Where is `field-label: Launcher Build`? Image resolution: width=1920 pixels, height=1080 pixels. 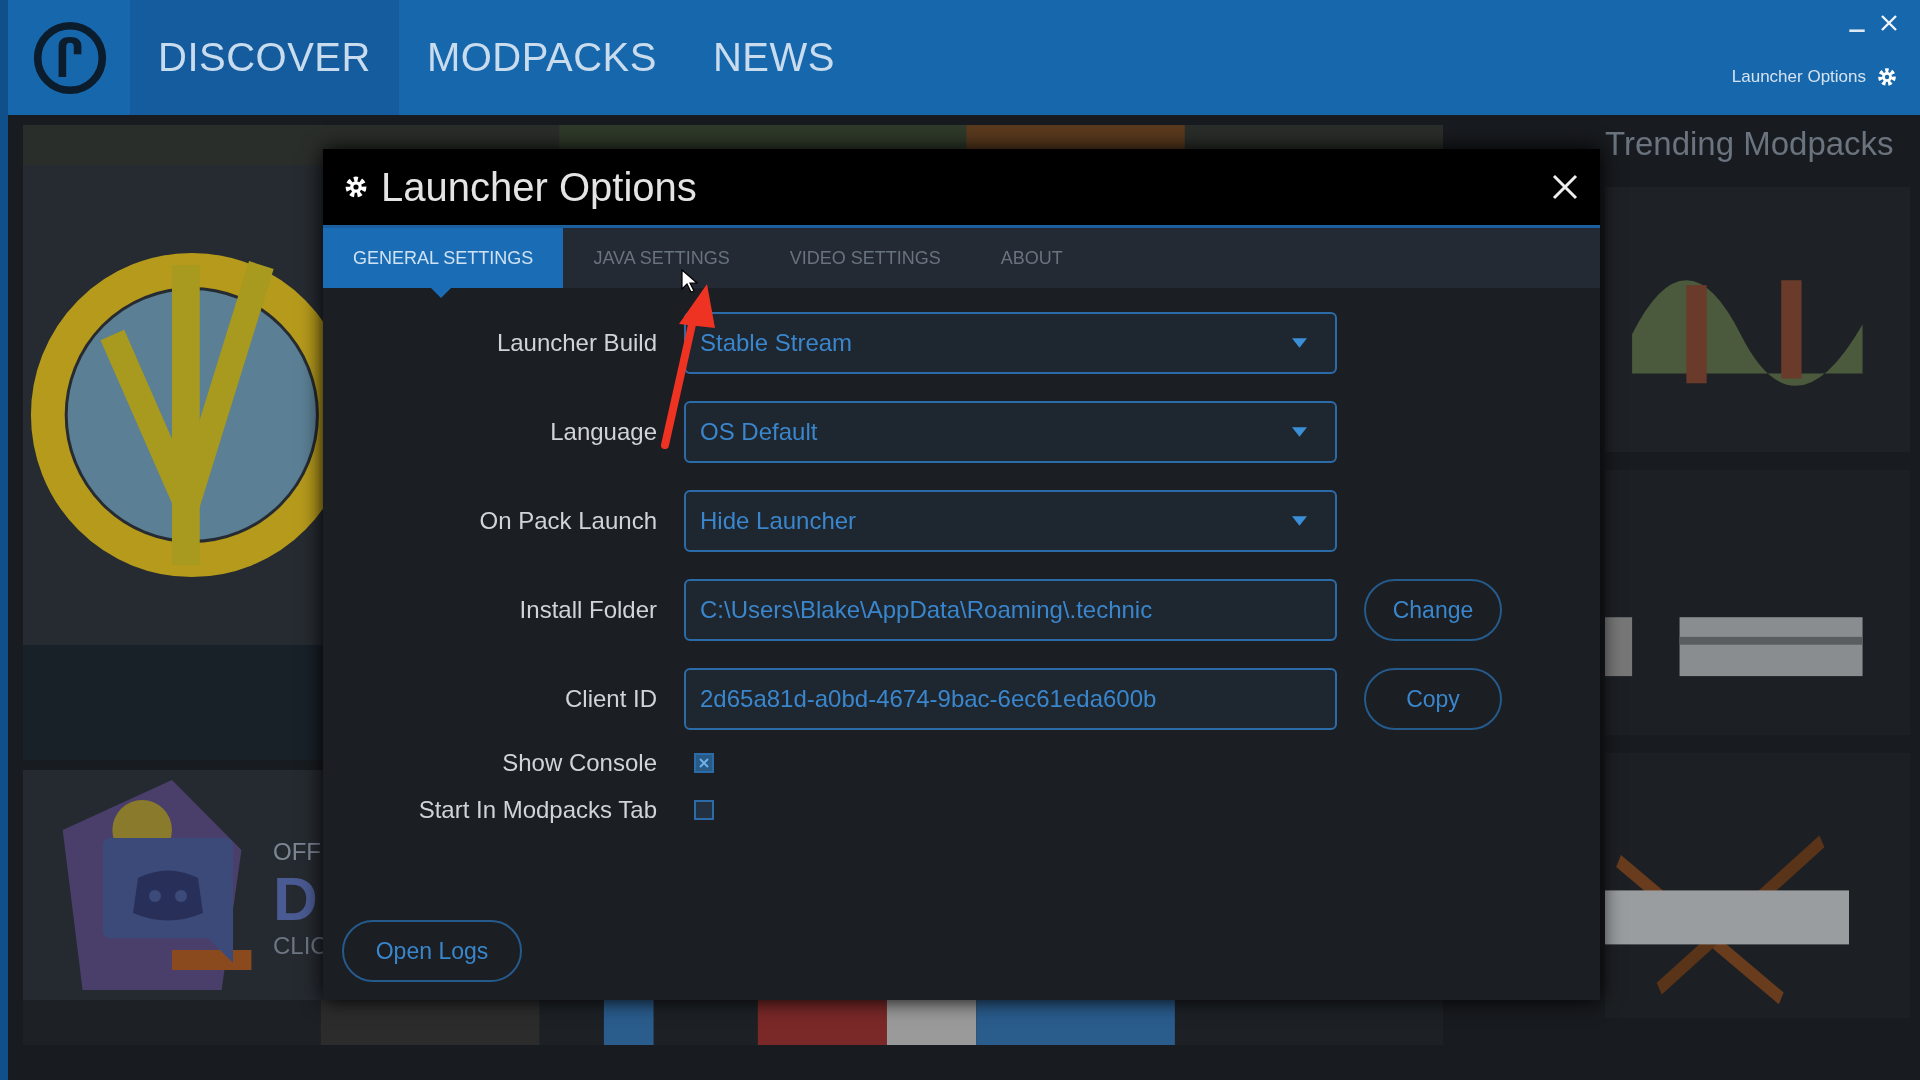
field-label: Launcher Build is located at coordinates (576, 343).